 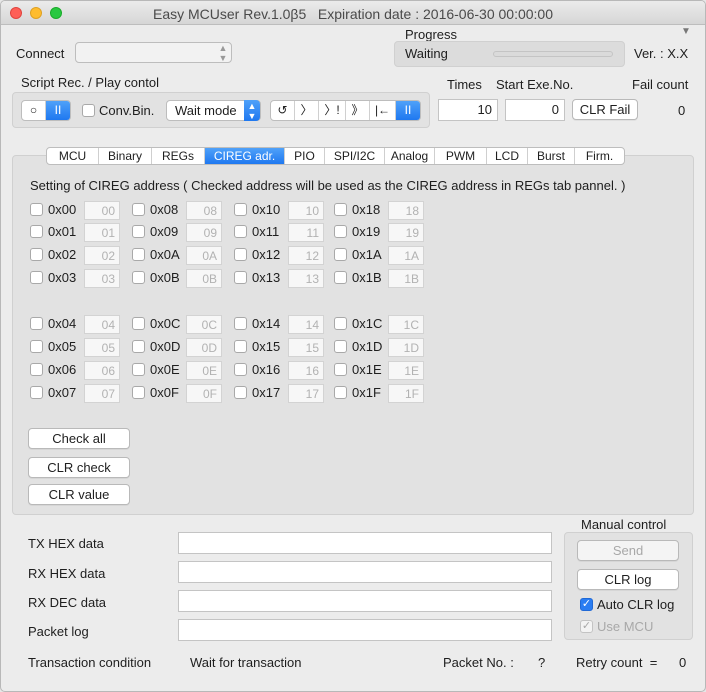 What do you see at coordinates (204, 324) in the screenshot?
I see `cireg-value-input: 0C` at bounding box center [204, 324].